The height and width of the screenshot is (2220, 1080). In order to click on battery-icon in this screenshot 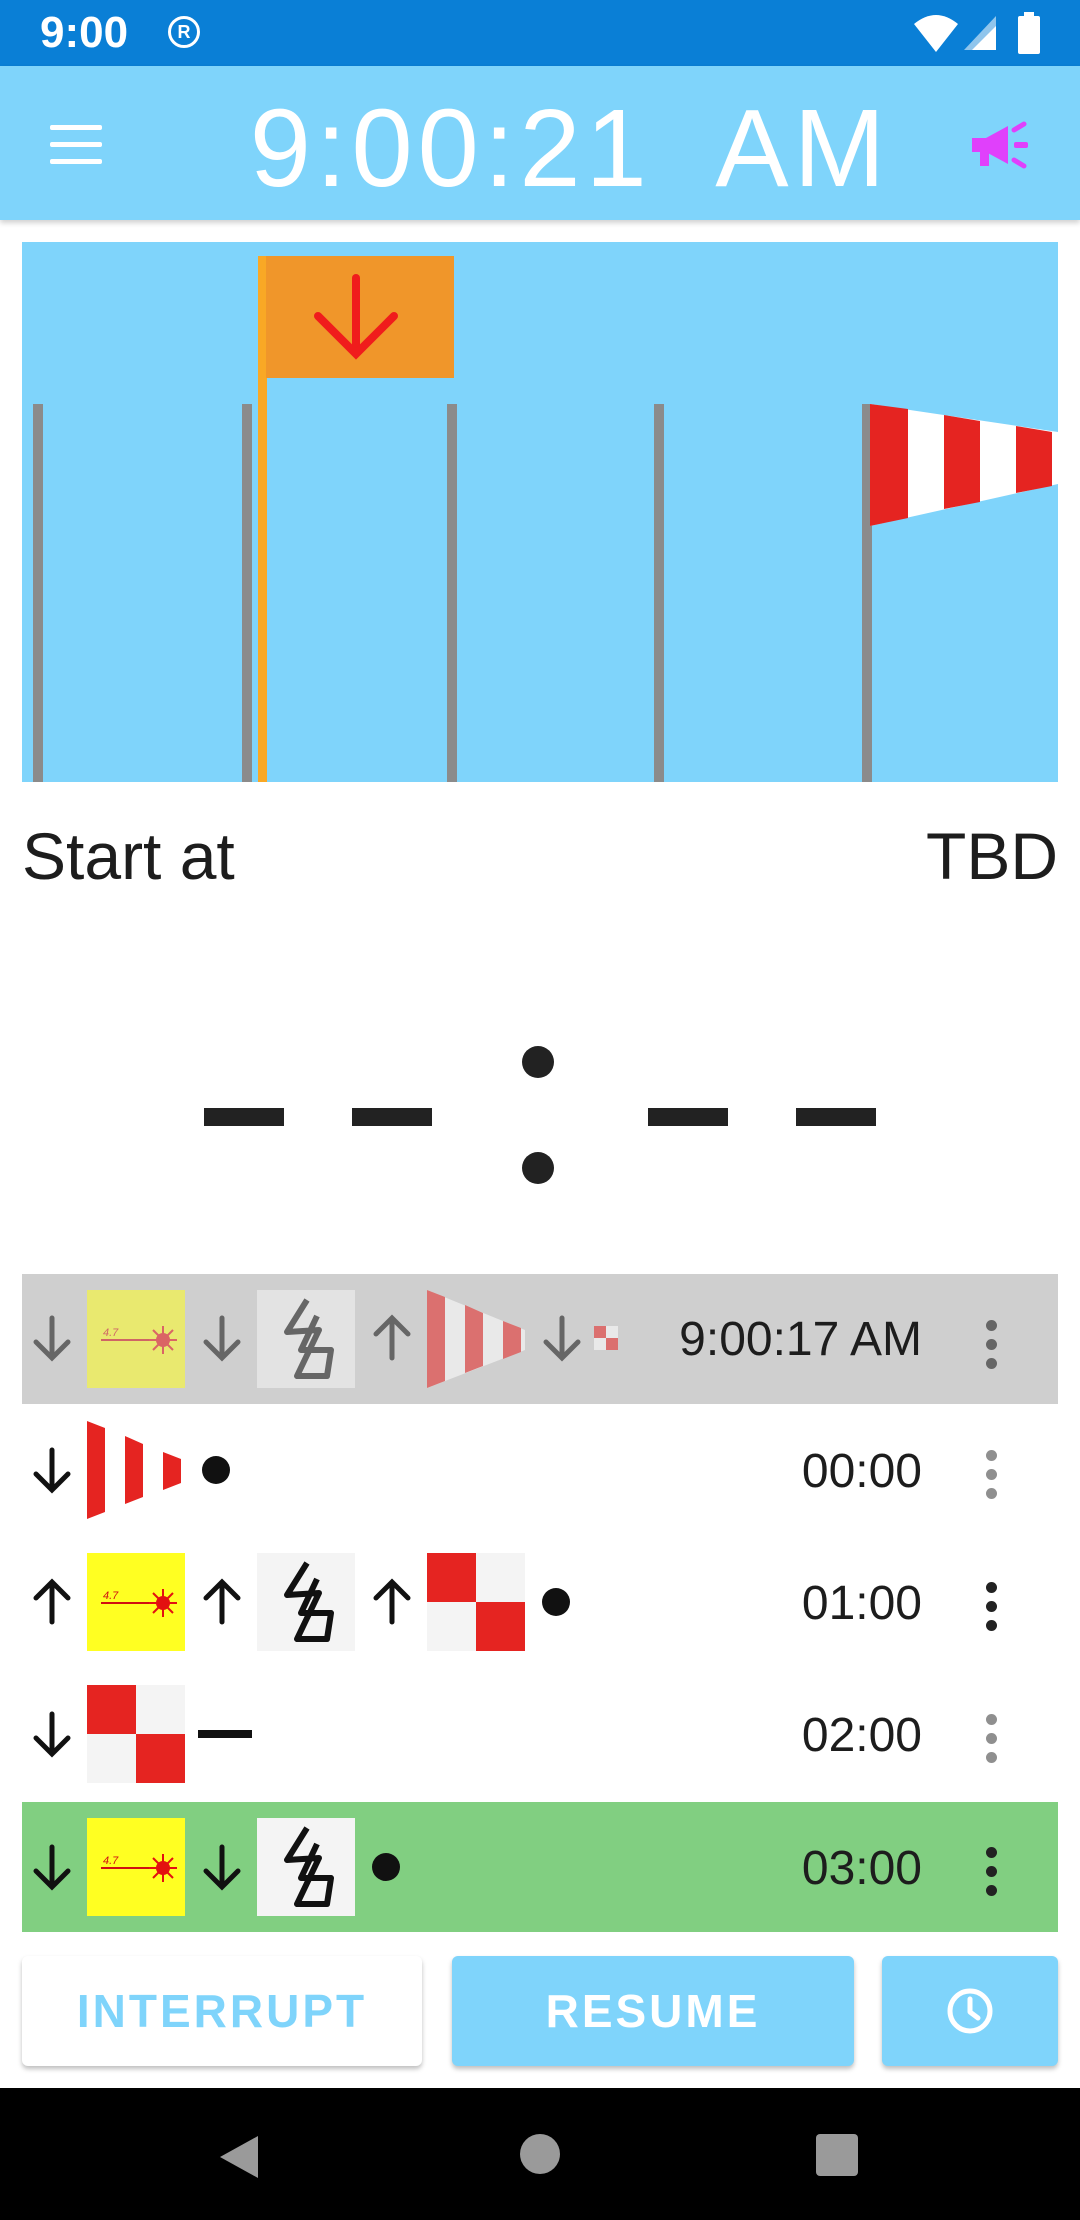, I will do `click(1029, 33)`.